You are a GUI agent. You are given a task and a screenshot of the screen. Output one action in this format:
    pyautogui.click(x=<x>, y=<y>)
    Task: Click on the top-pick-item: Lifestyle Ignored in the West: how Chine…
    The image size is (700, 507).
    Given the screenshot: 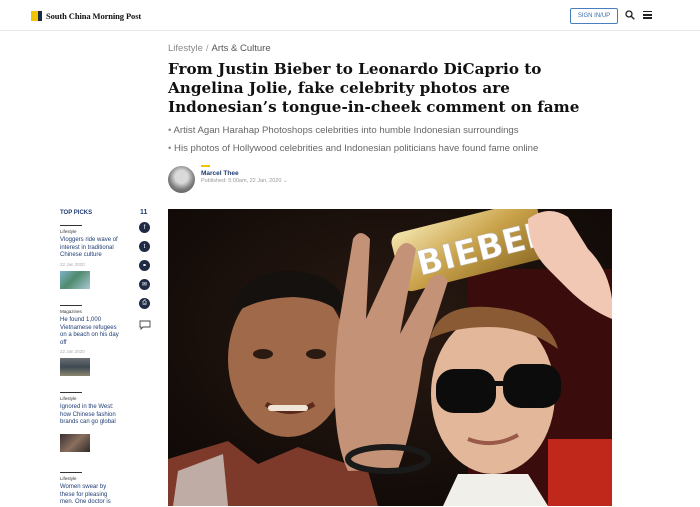 What is the action you would take?
    pyautogui.click(x=90, y=422)
    